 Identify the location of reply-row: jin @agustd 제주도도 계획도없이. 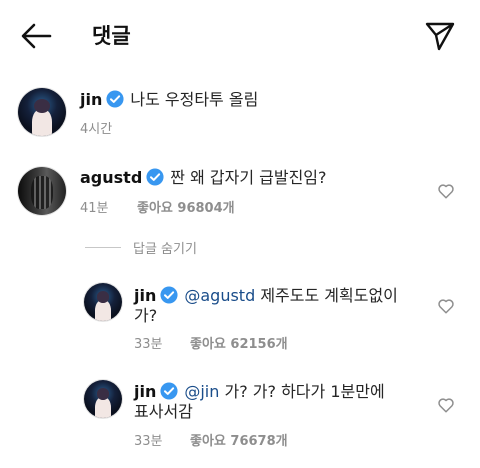
(266, 296).